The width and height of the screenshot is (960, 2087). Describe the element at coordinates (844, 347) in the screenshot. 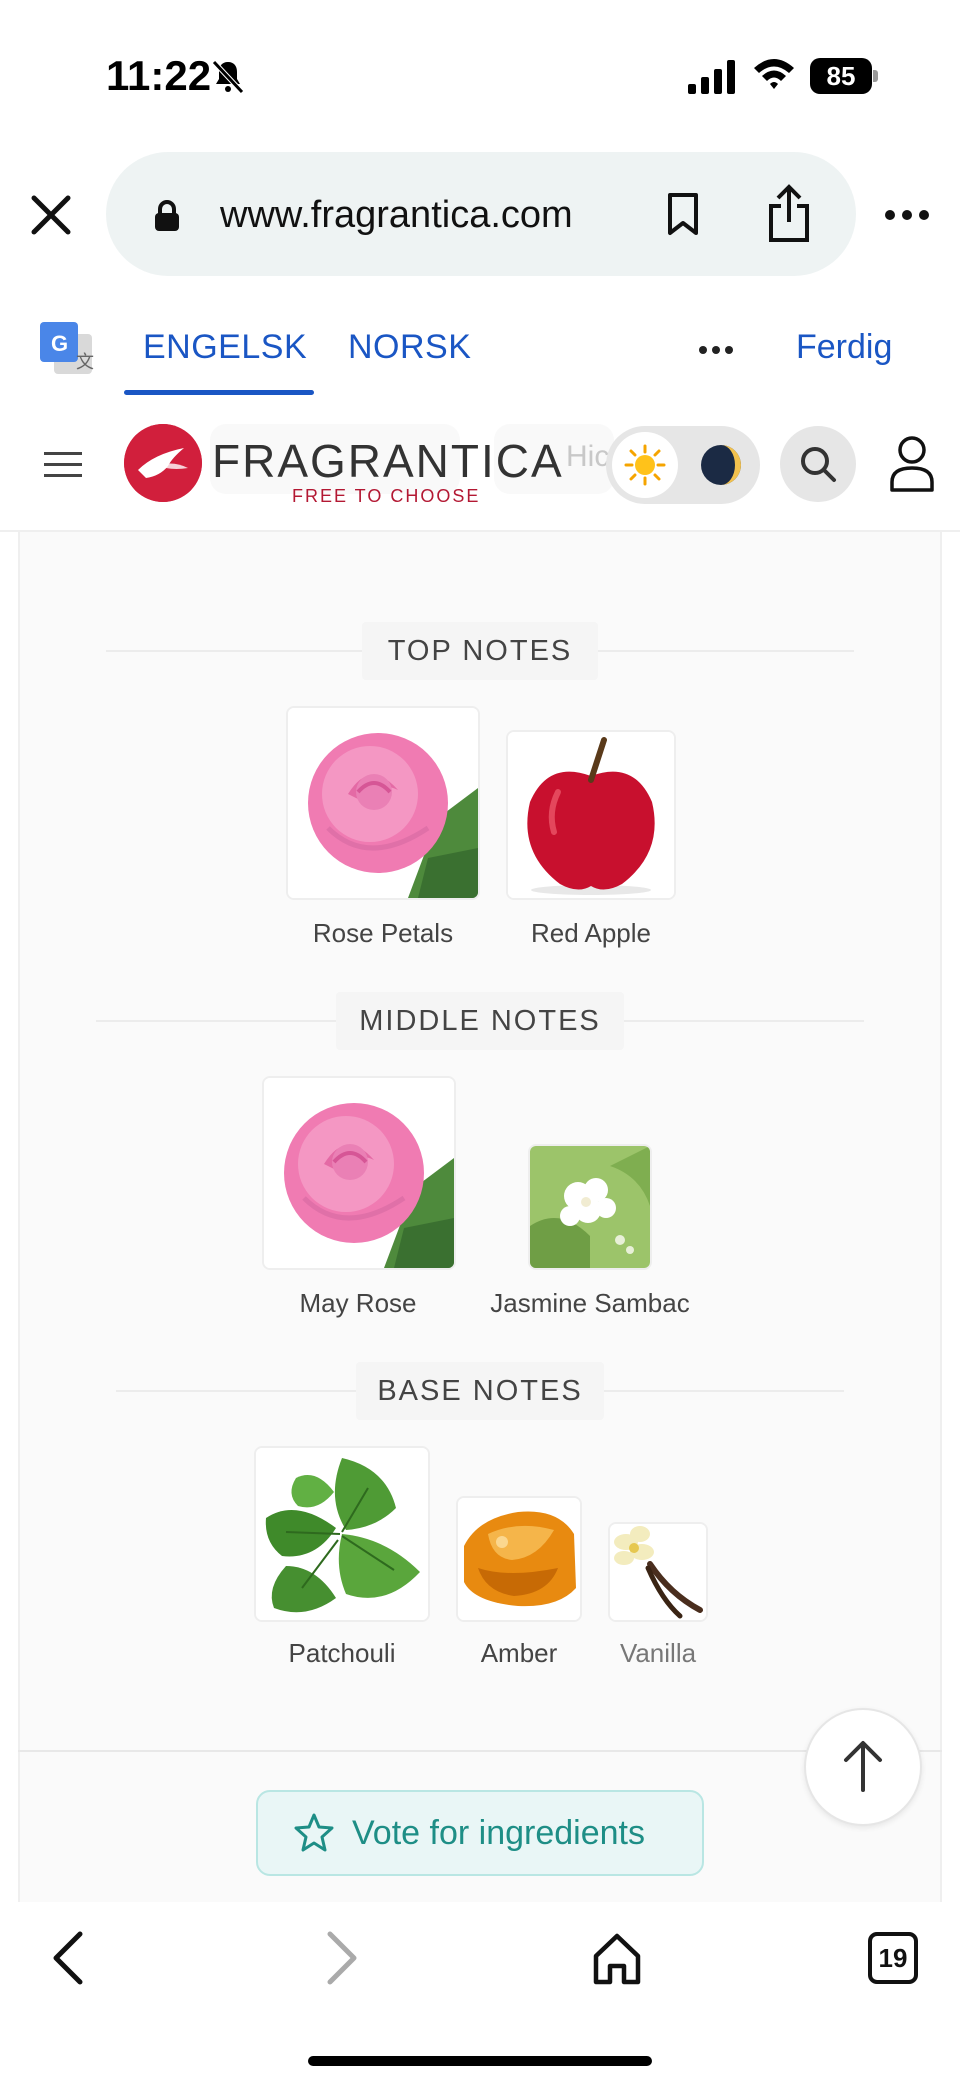

I see `done-button: Ferdig` at that location.